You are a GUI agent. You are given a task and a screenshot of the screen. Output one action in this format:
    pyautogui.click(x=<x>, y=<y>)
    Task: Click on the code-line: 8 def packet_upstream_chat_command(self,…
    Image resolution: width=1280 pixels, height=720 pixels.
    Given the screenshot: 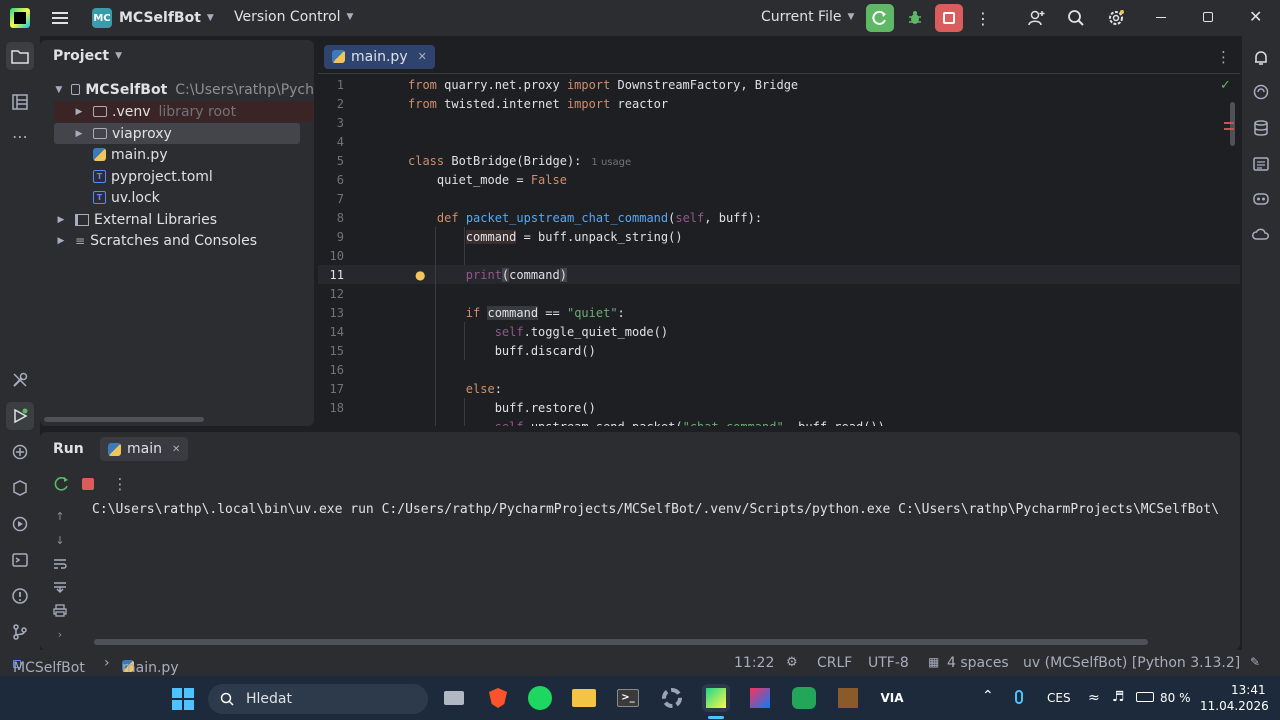 What is the action you would take?
    pyautogui.click(x=779, y=218)
    